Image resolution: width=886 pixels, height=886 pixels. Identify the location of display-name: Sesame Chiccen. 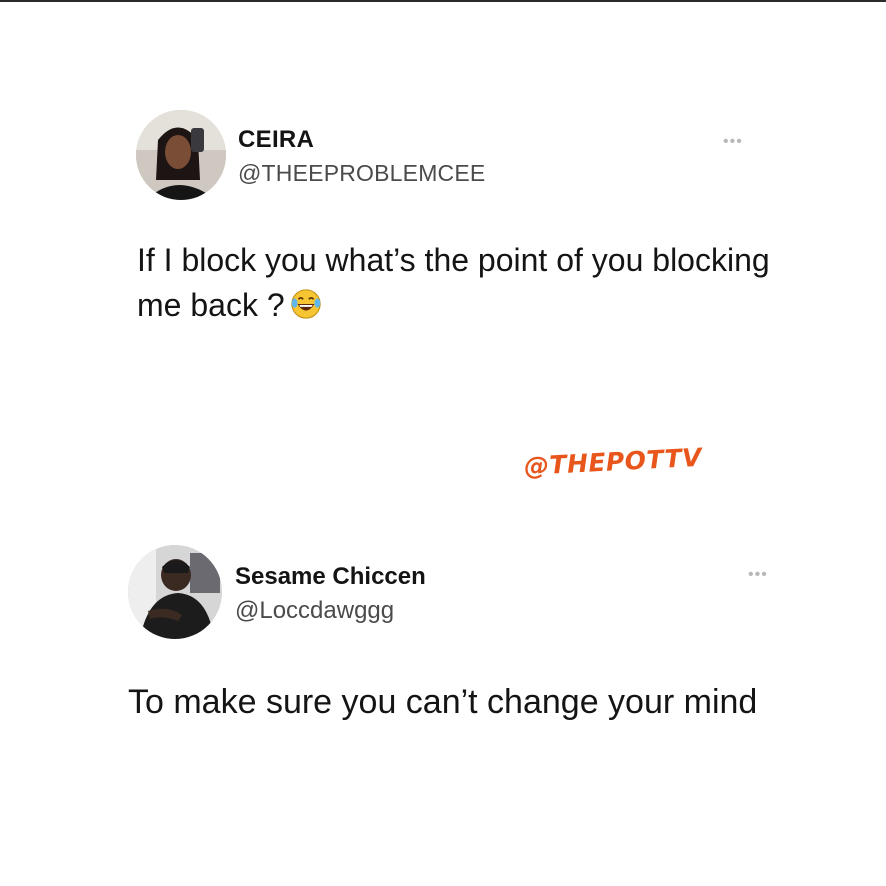
(330, 577).